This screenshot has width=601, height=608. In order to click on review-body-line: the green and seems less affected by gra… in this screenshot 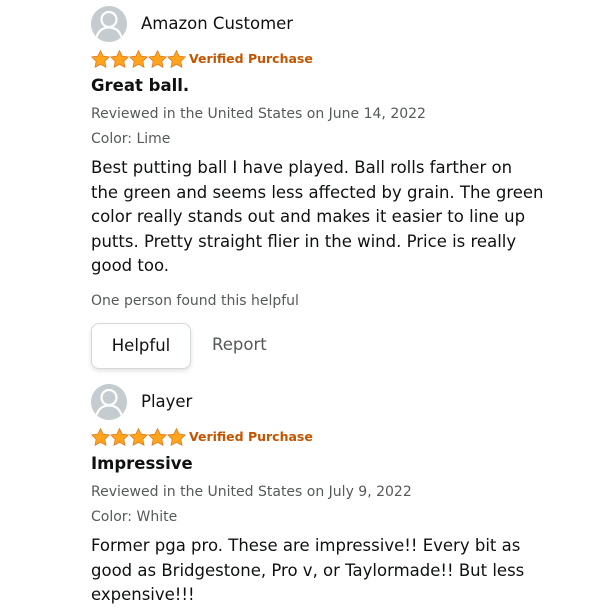, I will do `click(317, 192)`.